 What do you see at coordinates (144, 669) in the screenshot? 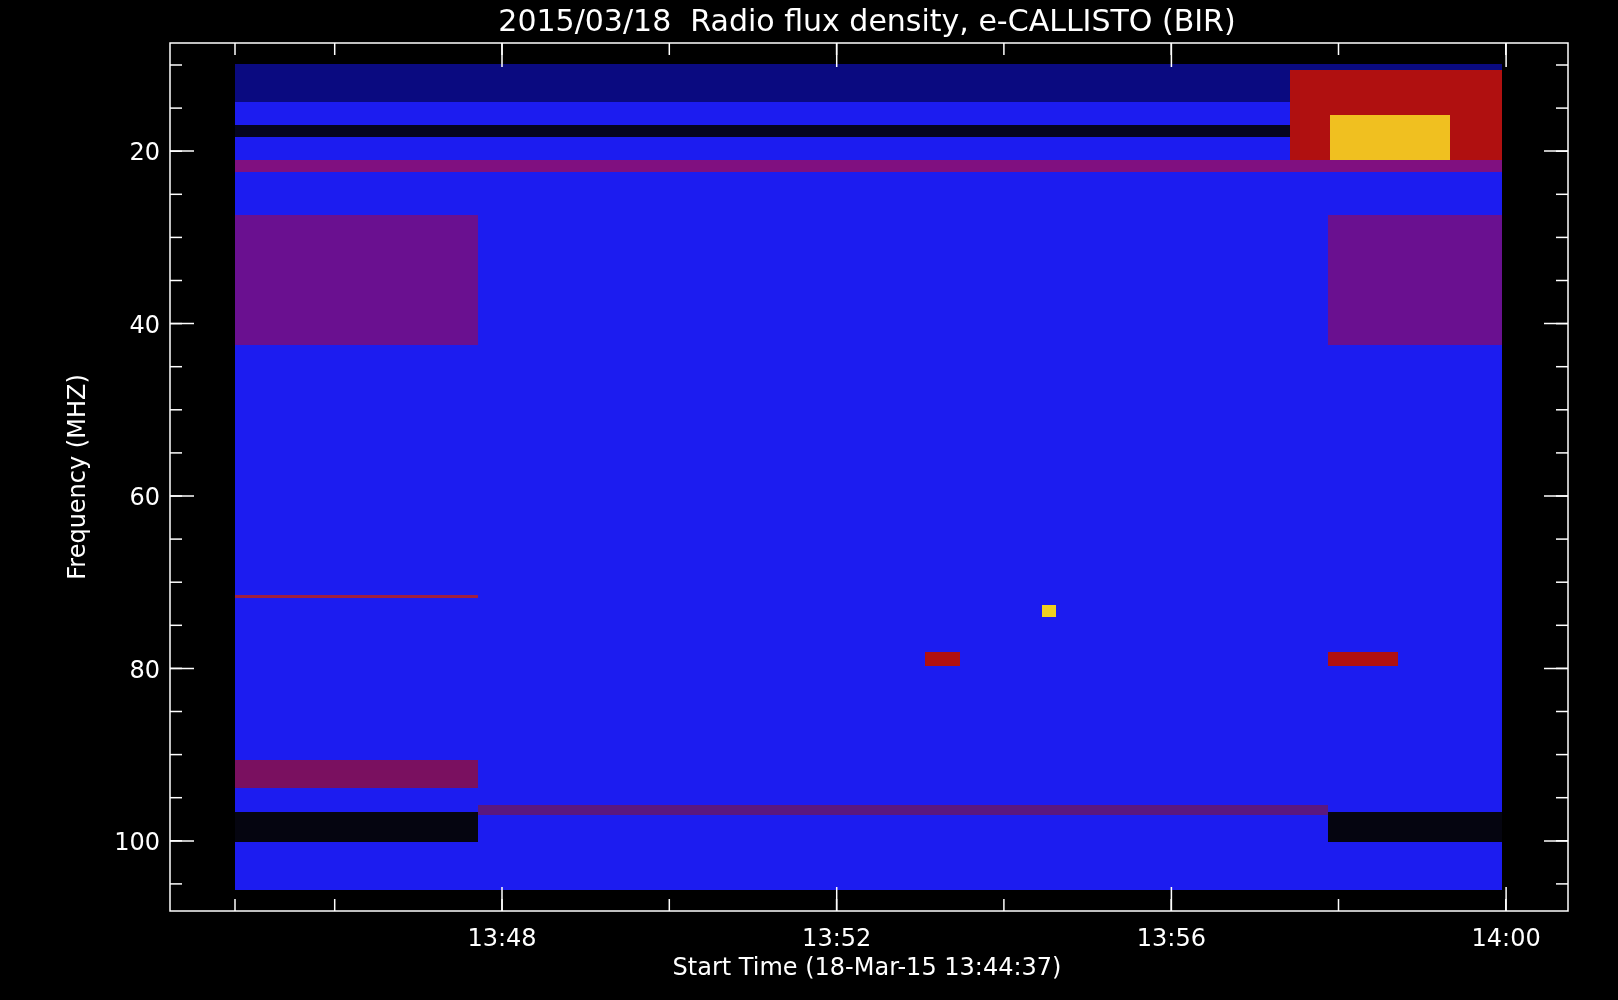
I see `y-tick-label: 80` at bounding box center [144, 669].